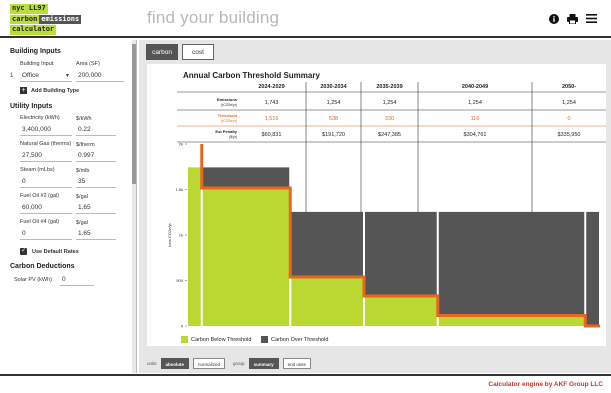 Image resolution: width=611 pixels, height=393 pixels. Describe the element at coordinates (162, 52) in the screenshot. I see `tab-carbon: carbon` at that location.